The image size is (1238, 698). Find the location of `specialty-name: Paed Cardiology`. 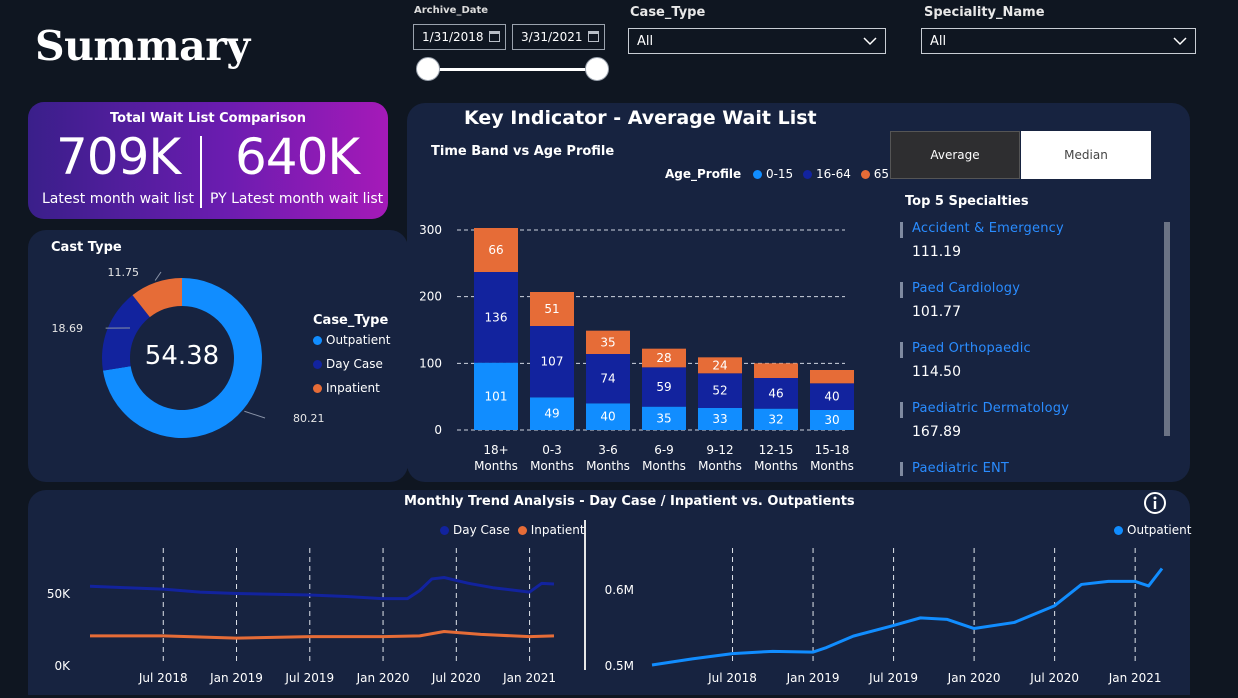

specialty-name: Paed Cardiology is located at coordinates (966, 288).